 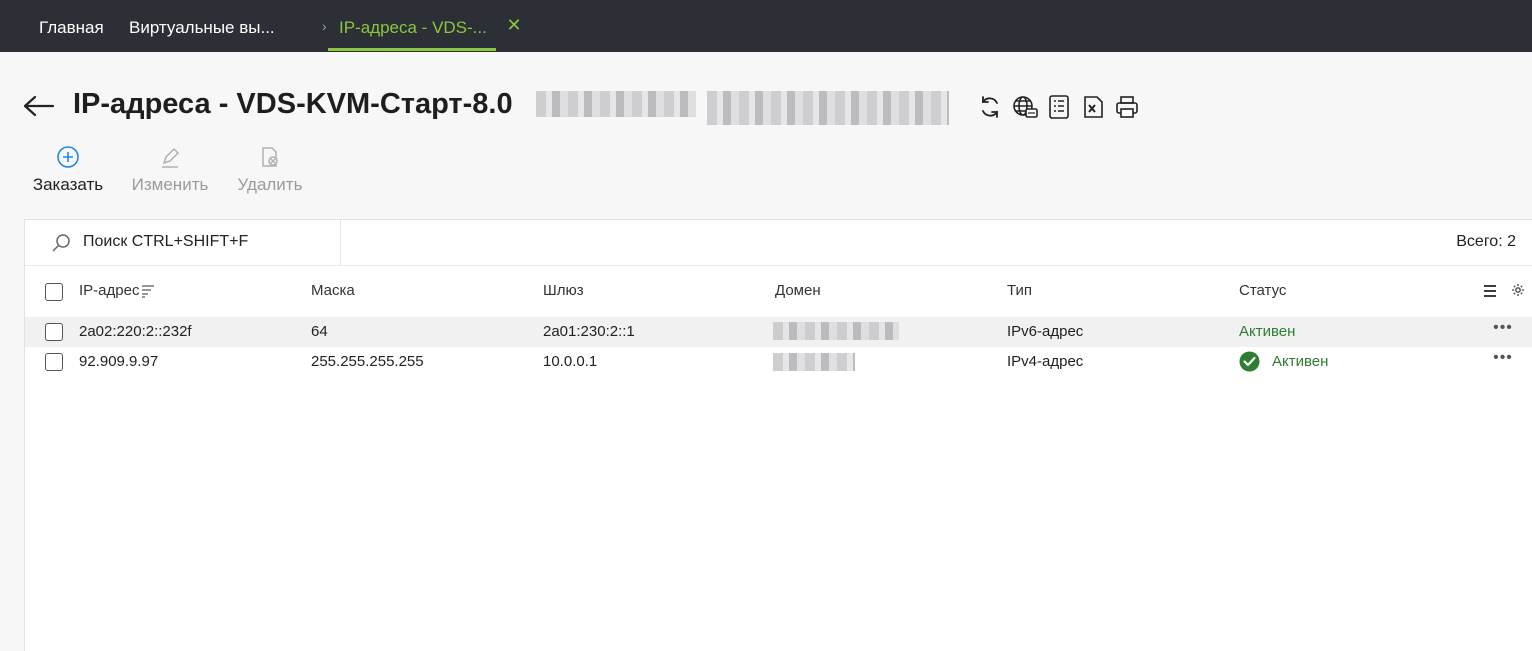 I want to click on order-button: Заказать, so click(x=68, y=170).